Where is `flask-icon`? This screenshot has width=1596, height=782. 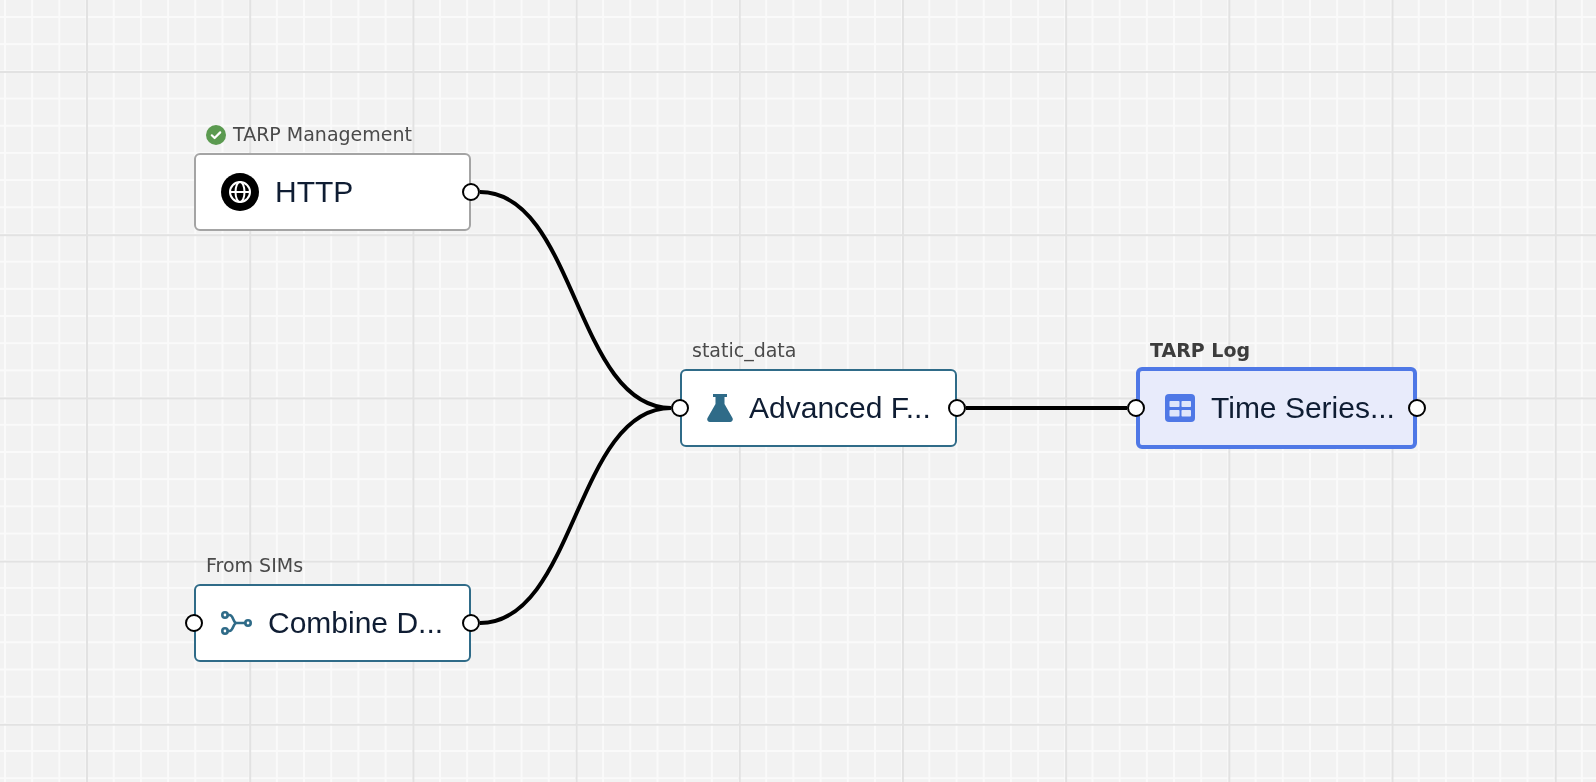
flask-icon is located at coordinates (720, 408).